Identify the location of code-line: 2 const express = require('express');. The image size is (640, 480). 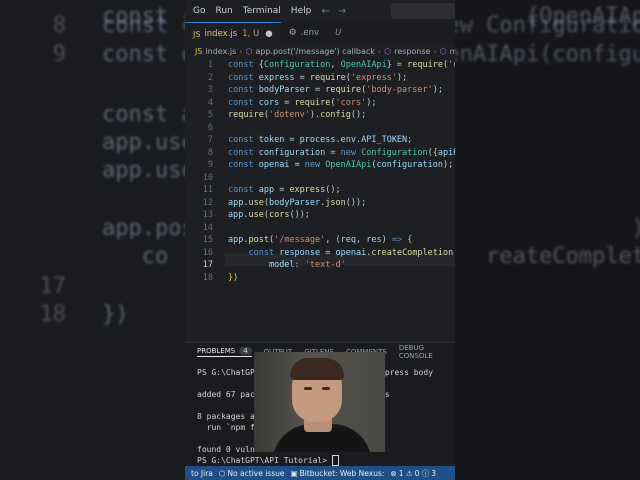
(320, 78).